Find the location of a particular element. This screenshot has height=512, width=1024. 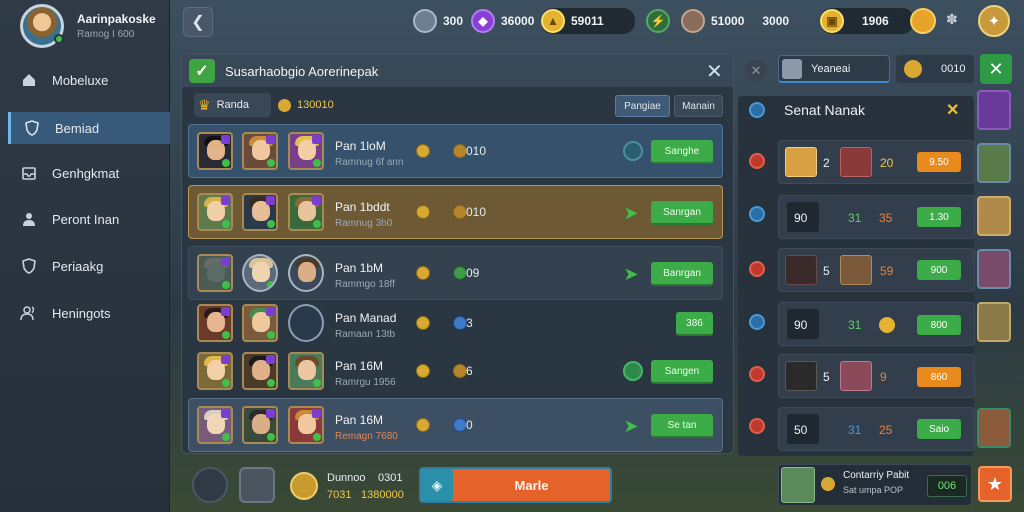

standings-pill: 800 is located at coordinates (939, 325).